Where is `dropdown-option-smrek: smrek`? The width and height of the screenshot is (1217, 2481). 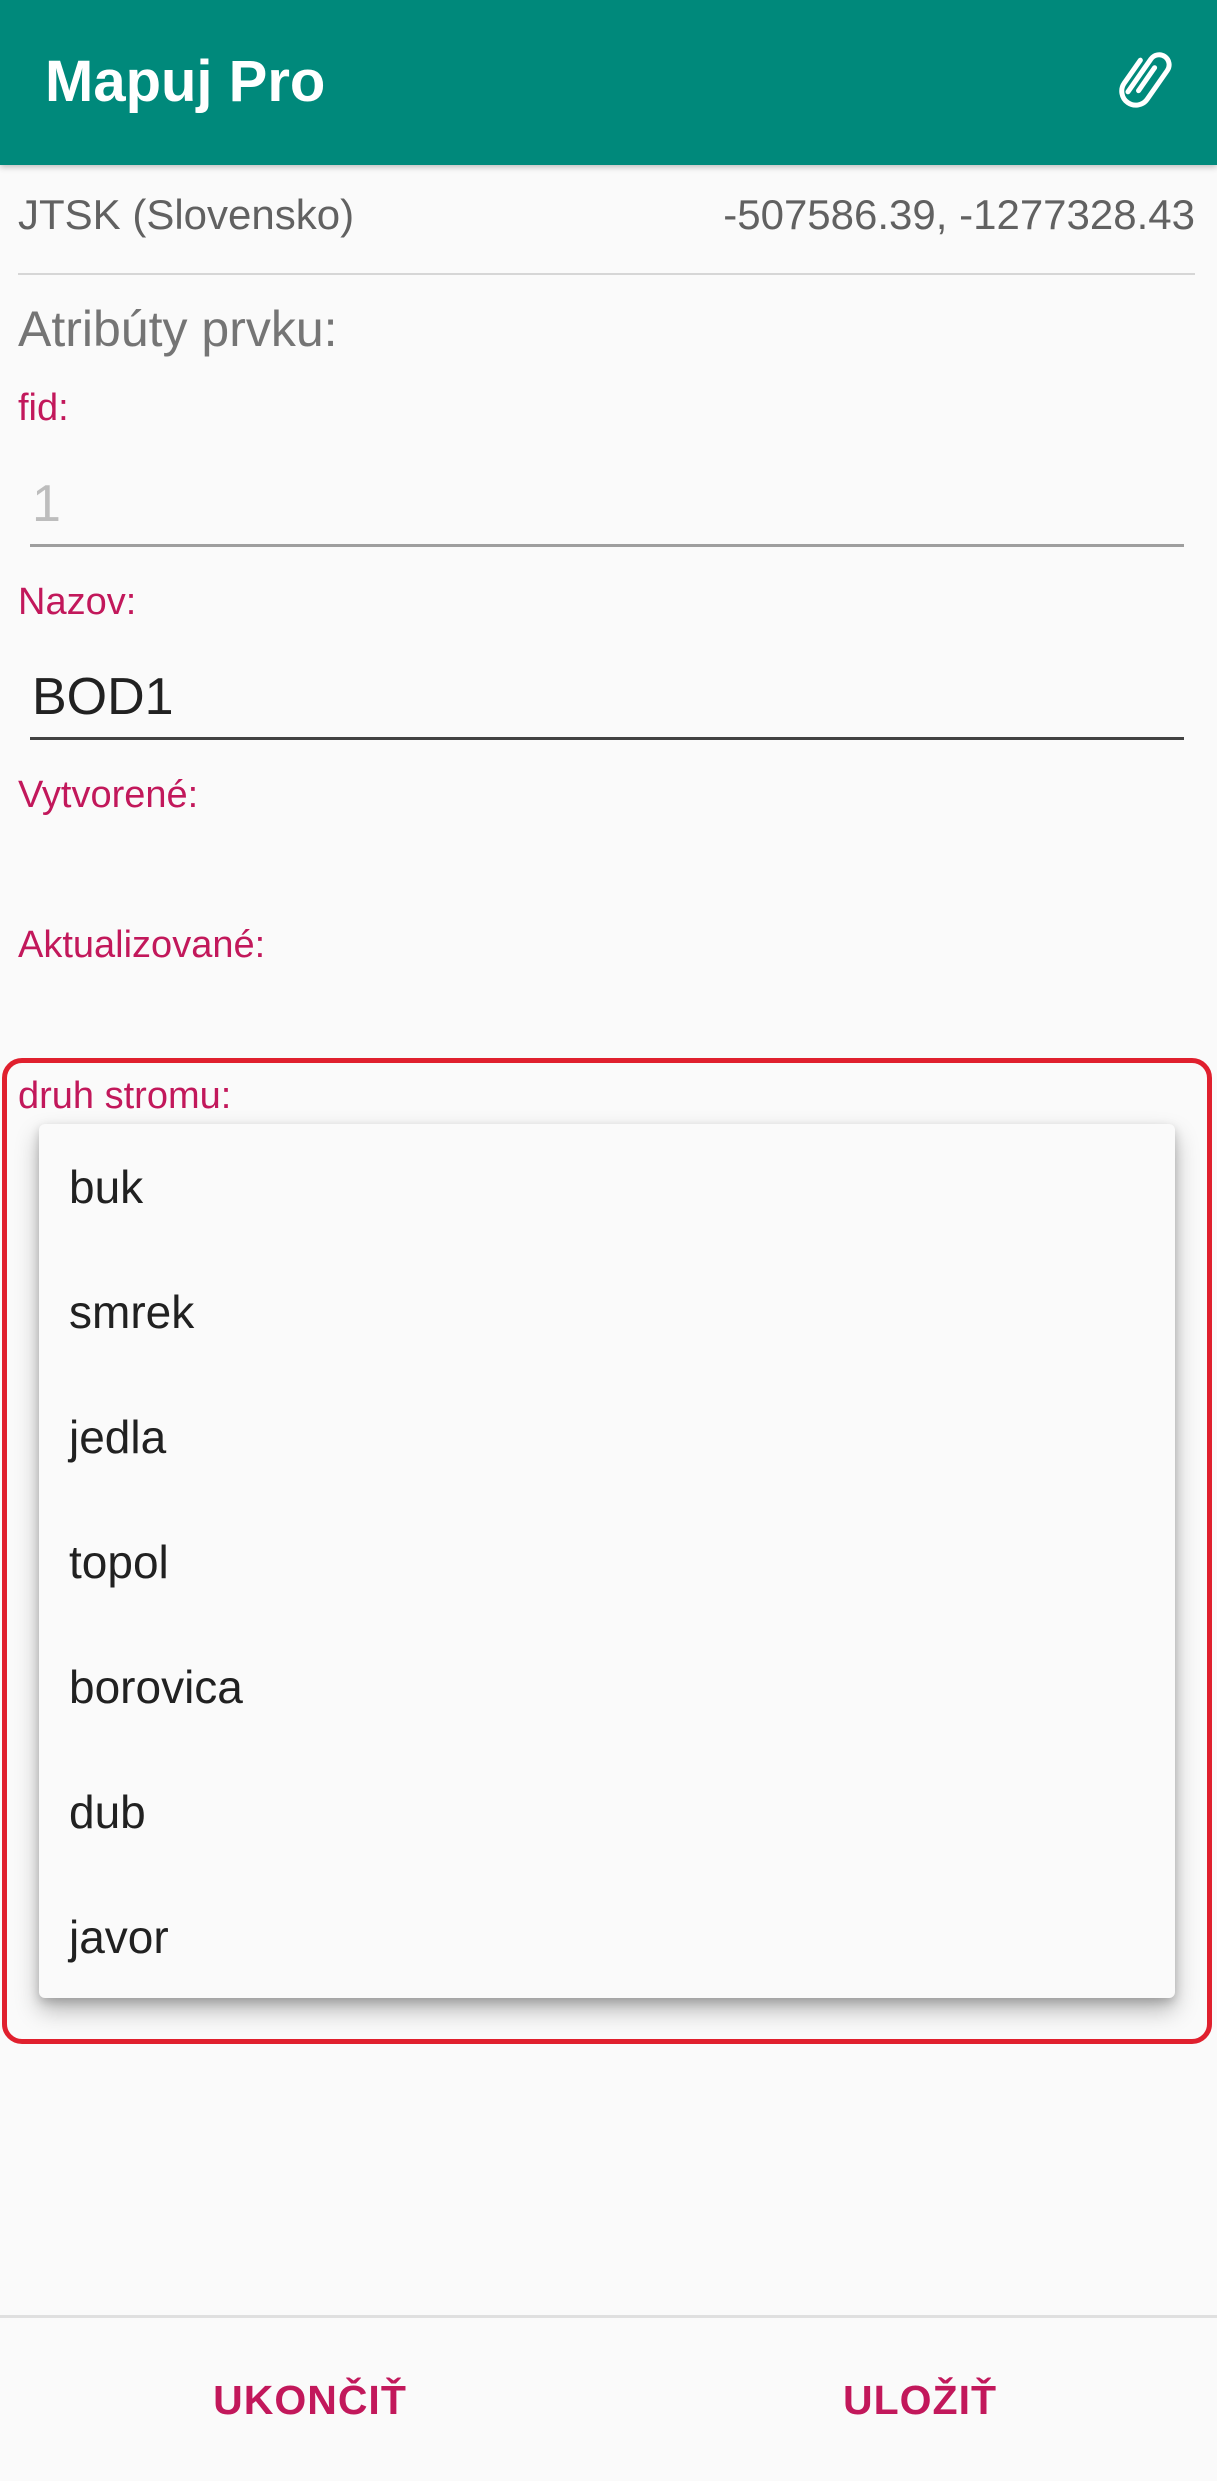 dropdown-option-smrek: smrek is located at coordinates (607, 1311).